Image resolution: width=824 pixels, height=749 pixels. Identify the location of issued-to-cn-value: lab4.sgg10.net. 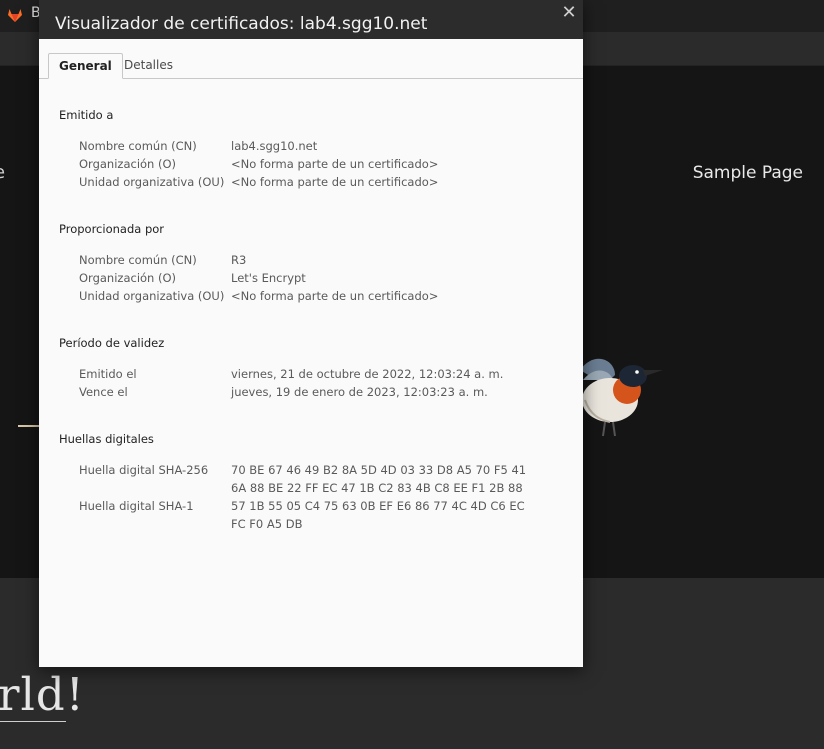
(274, 146).